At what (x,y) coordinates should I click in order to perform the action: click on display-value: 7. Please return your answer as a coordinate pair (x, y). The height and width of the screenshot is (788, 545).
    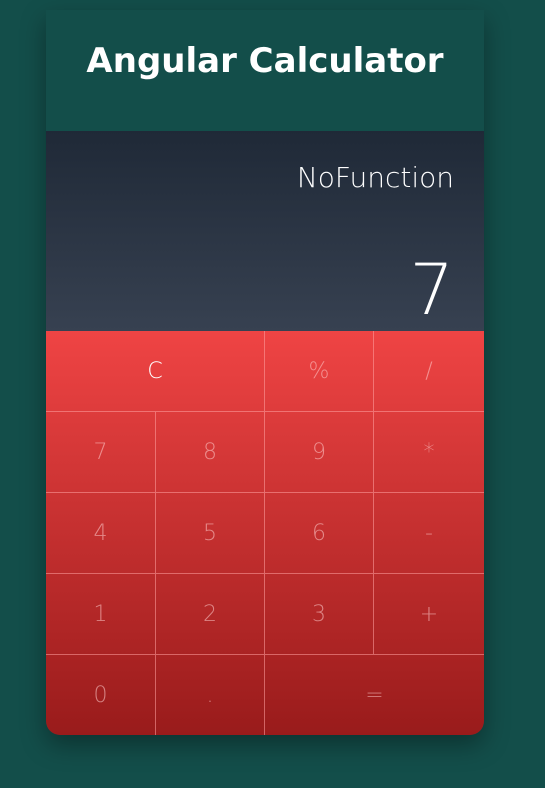
    Looking at the image, I should click on (431, 290).